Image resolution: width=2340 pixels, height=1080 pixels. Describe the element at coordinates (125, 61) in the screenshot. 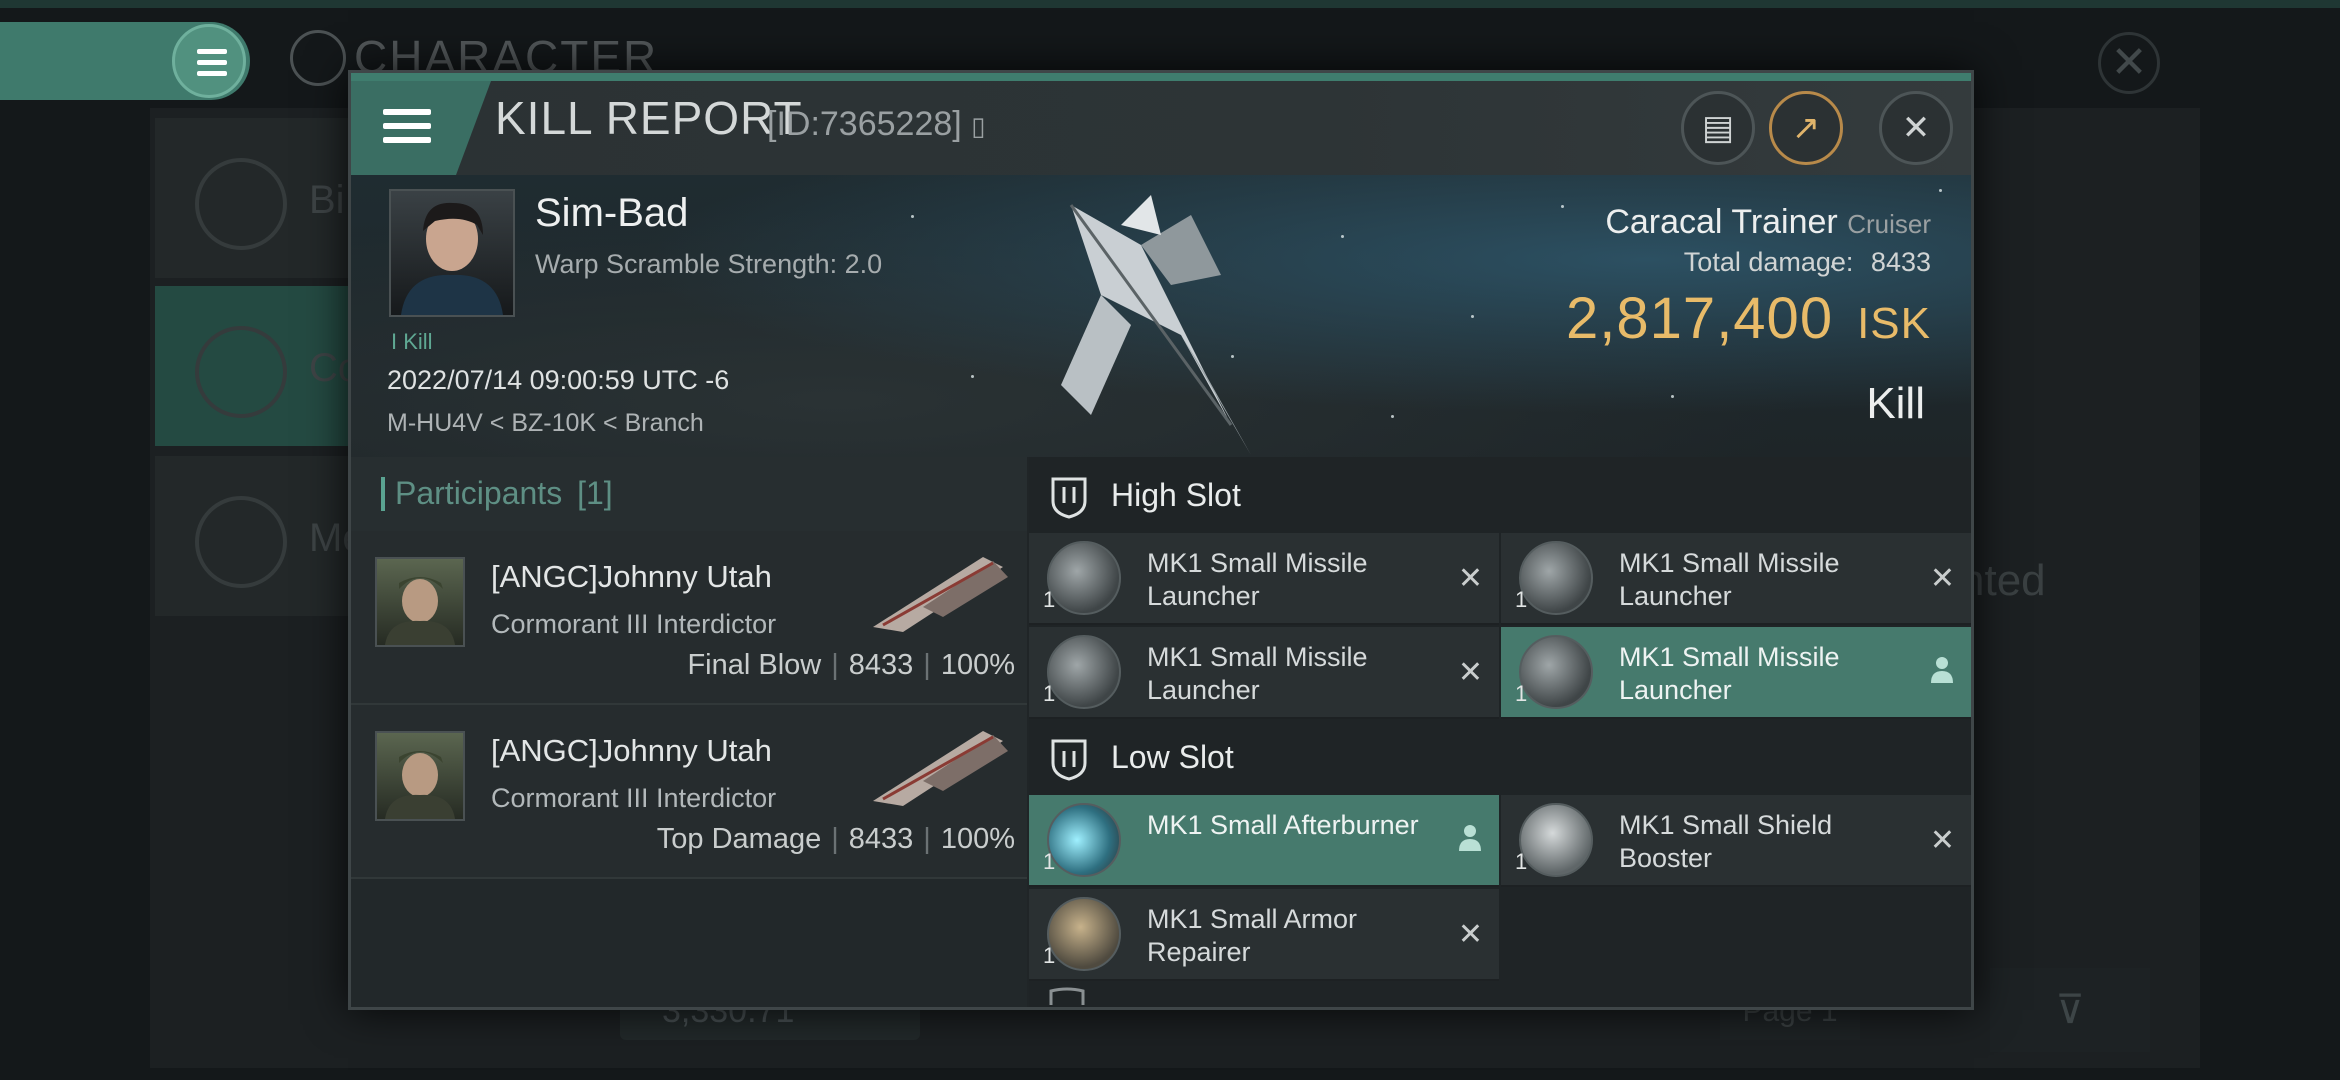

I see `main-menu-button` at that location.